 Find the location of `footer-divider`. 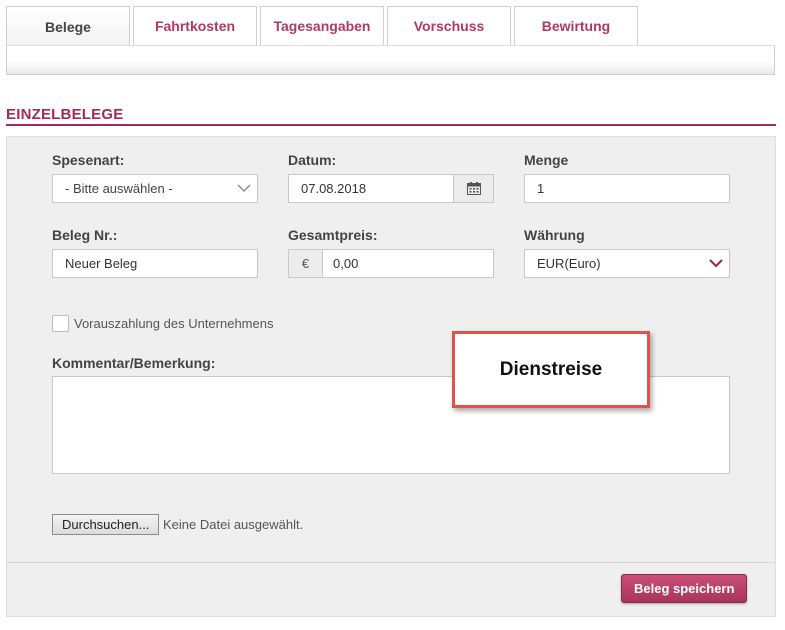

footer-divider is located at coordinates (391, 562).